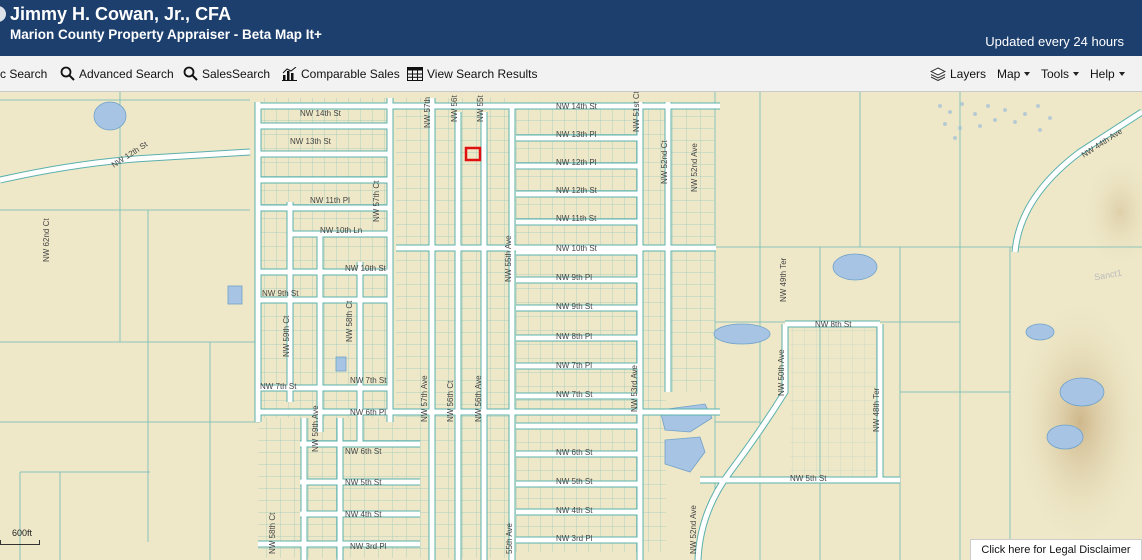 This screenshot has height=560, width=1142. What do you see at coordinates (478, 398) in the screenshot?
I see `street-label: NW 56th Ave` at bounding box center [478, 398].